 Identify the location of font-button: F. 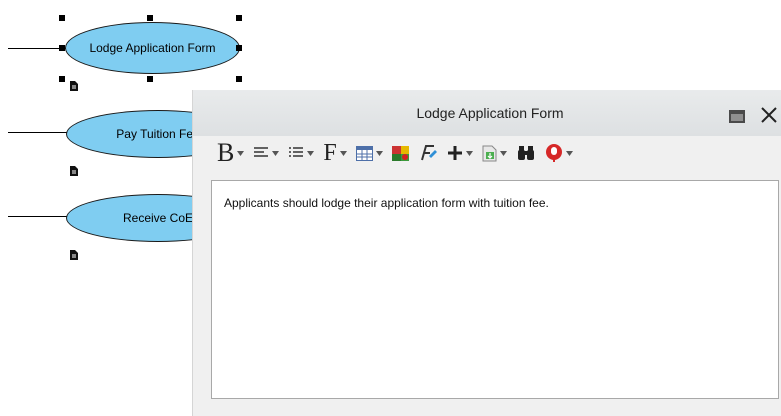
(335, 153).